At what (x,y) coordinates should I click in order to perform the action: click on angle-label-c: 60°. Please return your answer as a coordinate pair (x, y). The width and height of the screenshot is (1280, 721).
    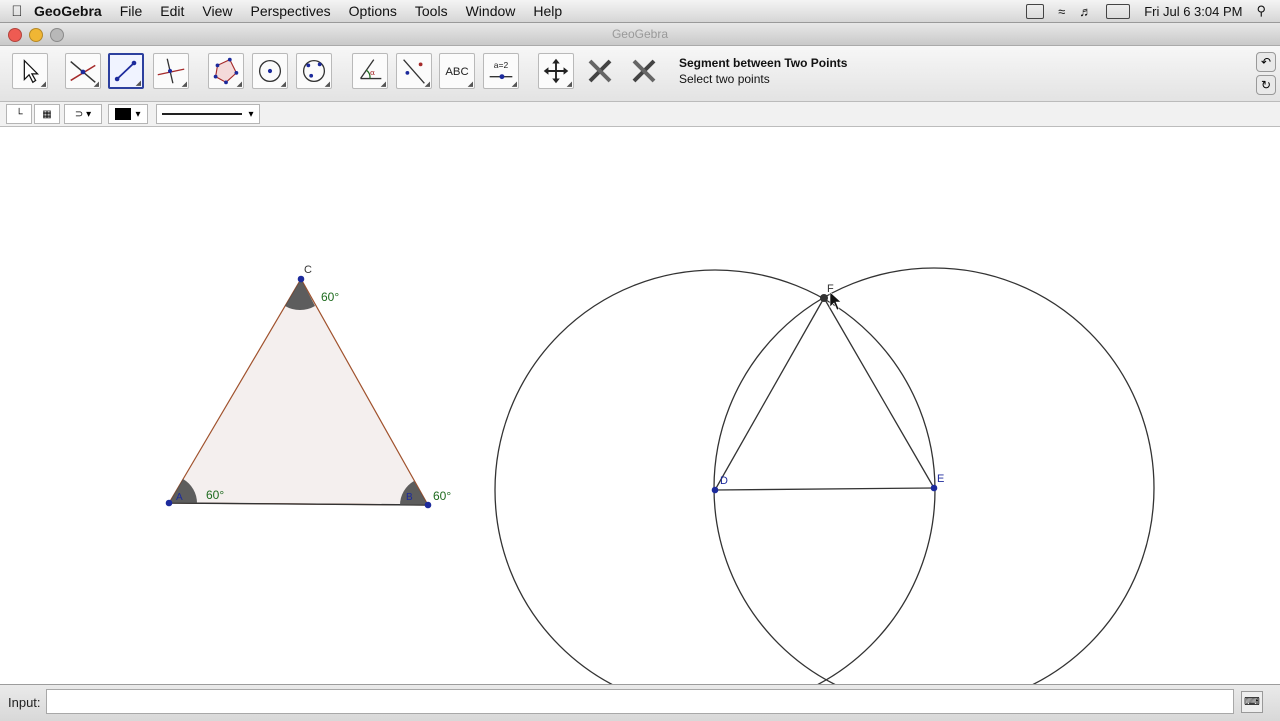
    Looking at the image, I should click on (330, 297).